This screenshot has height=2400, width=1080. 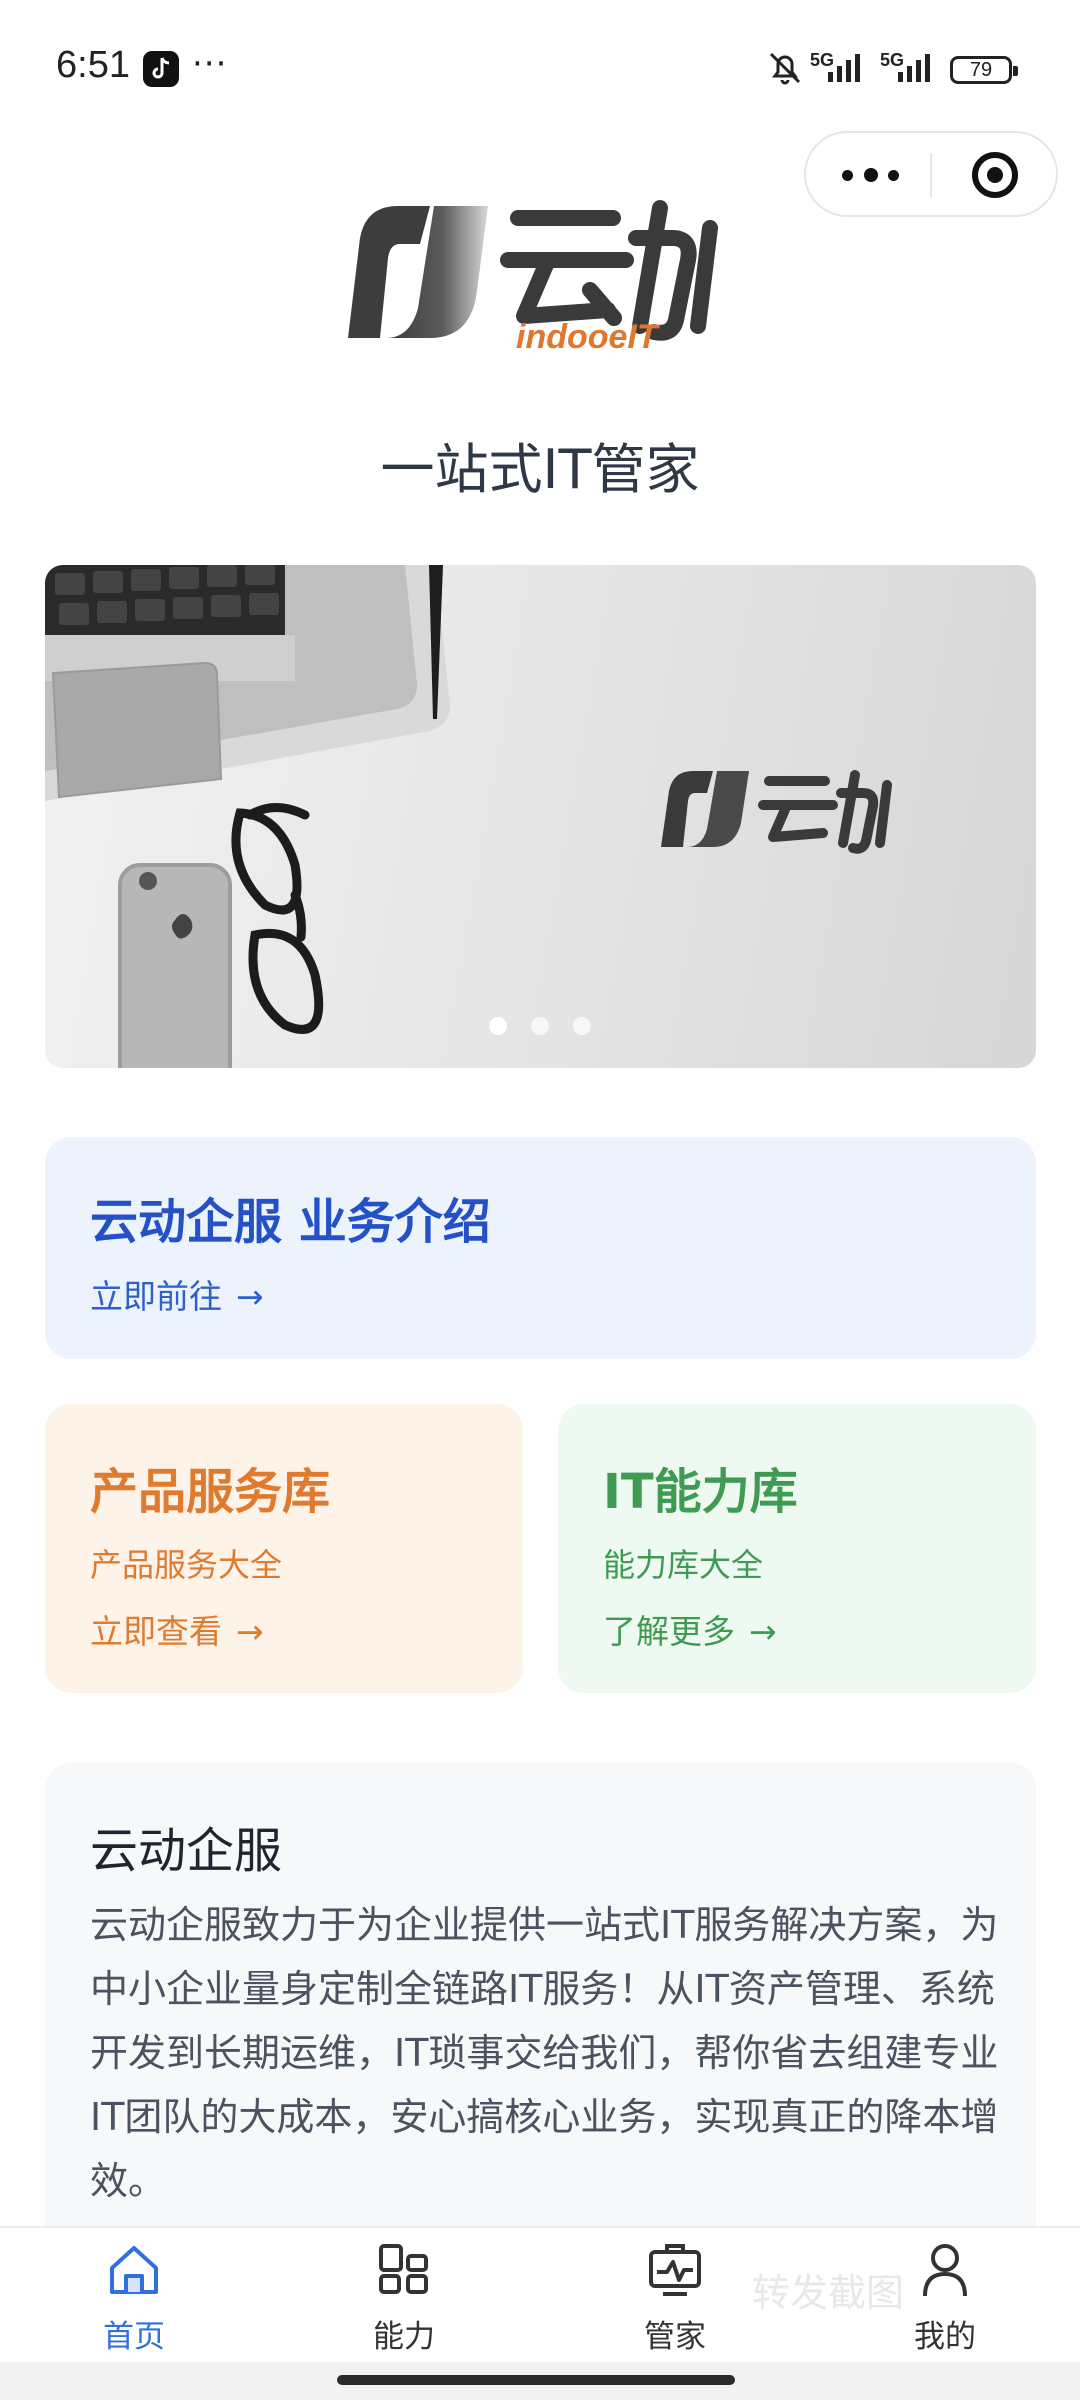 I want to click on tab-steward-label: 管家, so click(x=675, y=2337).